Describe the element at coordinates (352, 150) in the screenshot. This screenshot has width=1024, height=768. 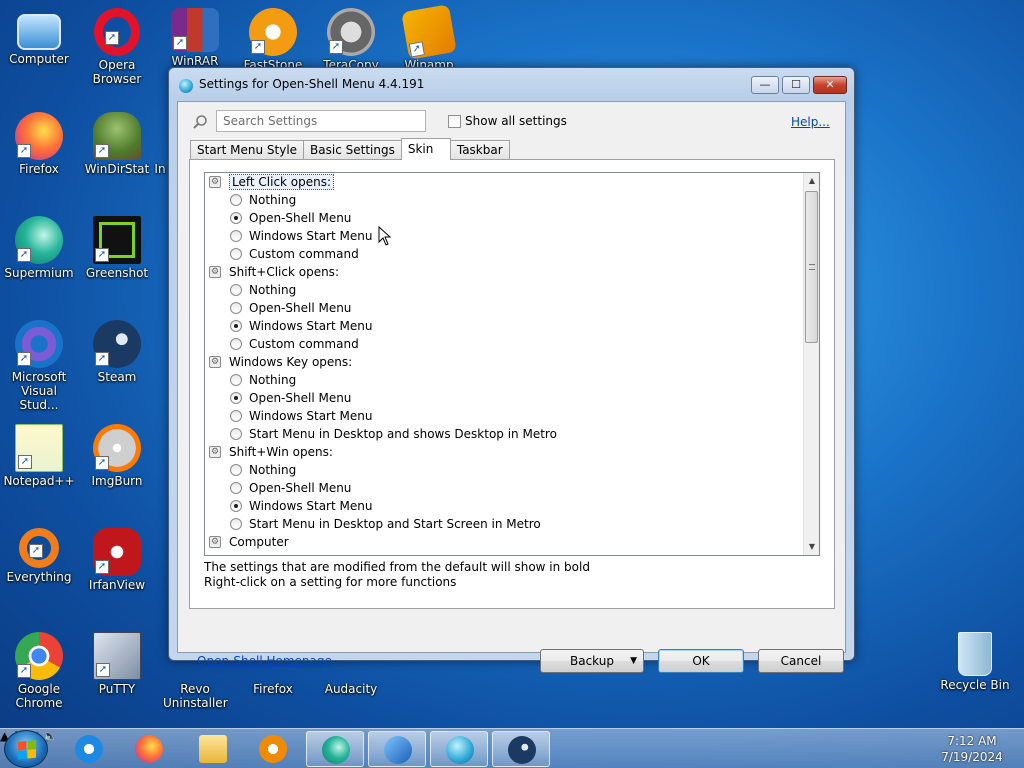
I see `tab-basic-settings: Basic Settings` at that location.